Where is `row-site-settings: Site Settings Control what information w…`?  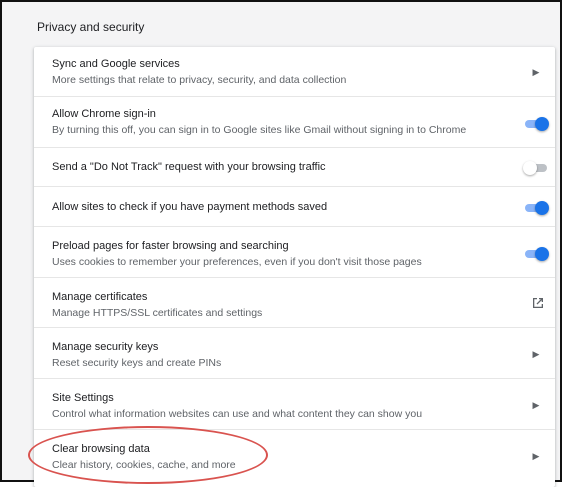
row-site-settings: Site Settings Control what information w… is located at coordinates (294, 403).